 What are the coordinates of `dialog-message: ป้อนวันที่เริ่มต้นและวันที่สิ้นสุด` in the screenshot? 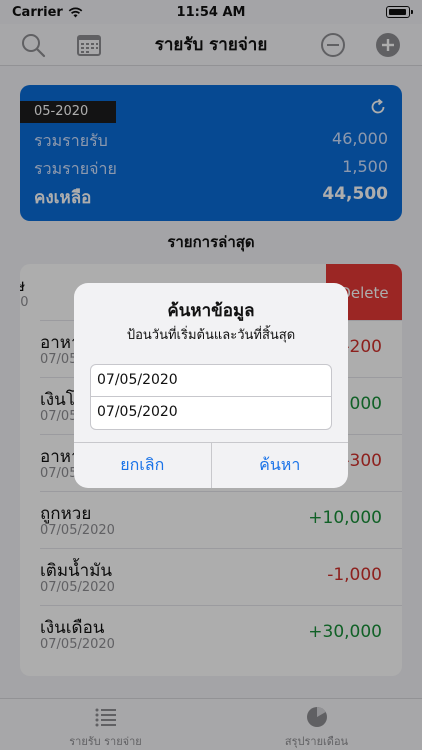 It's located at (211, 335).